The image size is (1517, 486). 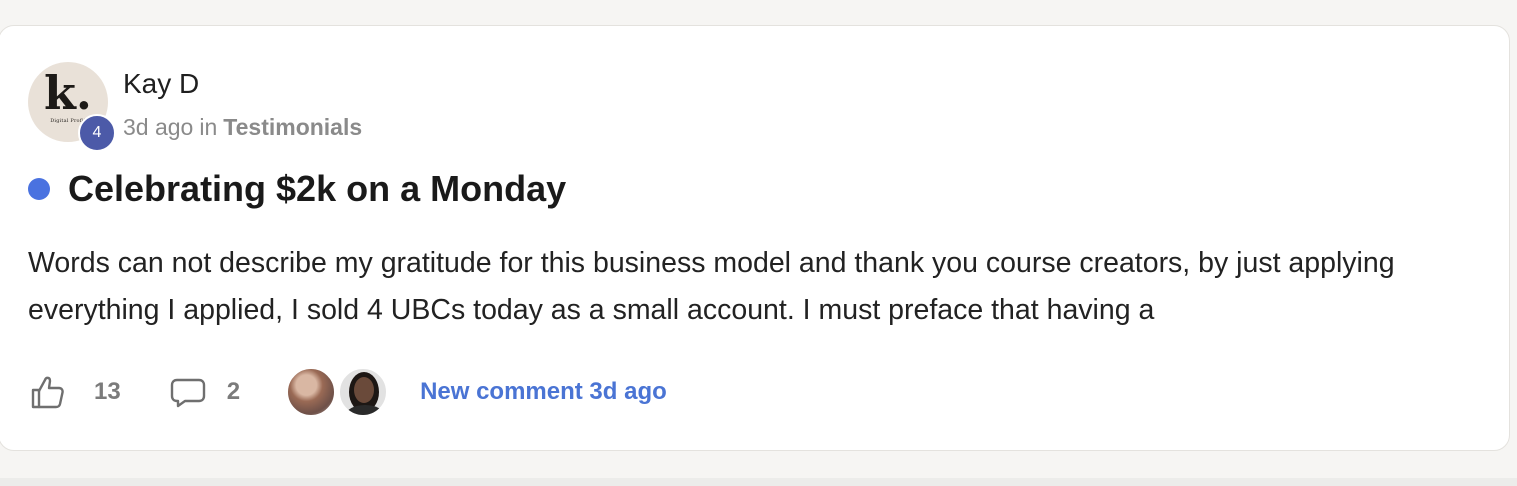 I want to click on post-meta: 3d ago in Testimonials, so click(x=242, y=127).